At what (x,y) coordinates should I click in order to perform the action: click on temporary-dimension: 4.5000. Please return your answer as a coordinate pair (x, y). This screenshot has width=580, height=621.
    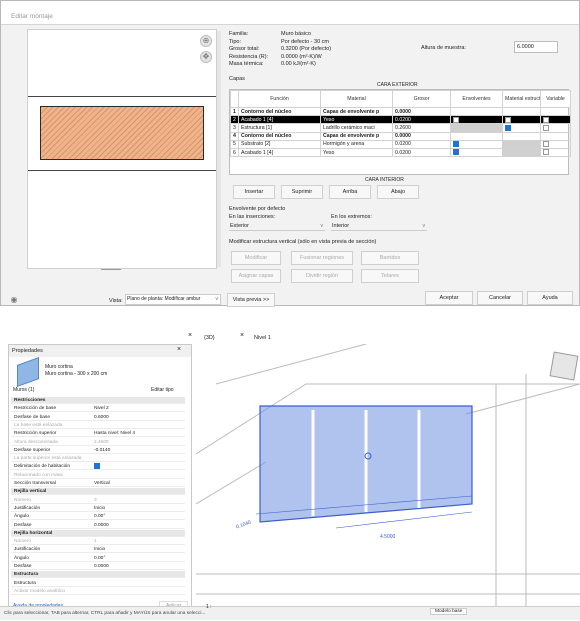
    Looking at the image, I should click on (387, 537).